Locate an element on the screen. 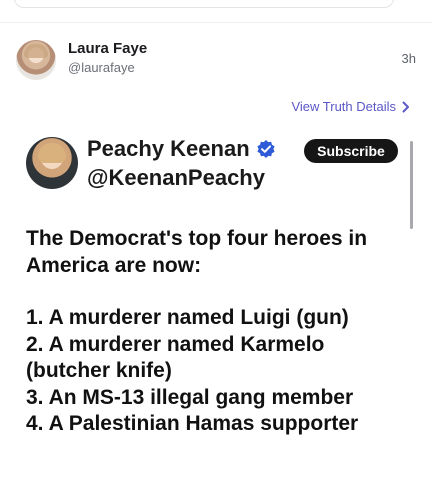  embedded-author-name: Peachy Keenan is located at coordinates (168, 149).